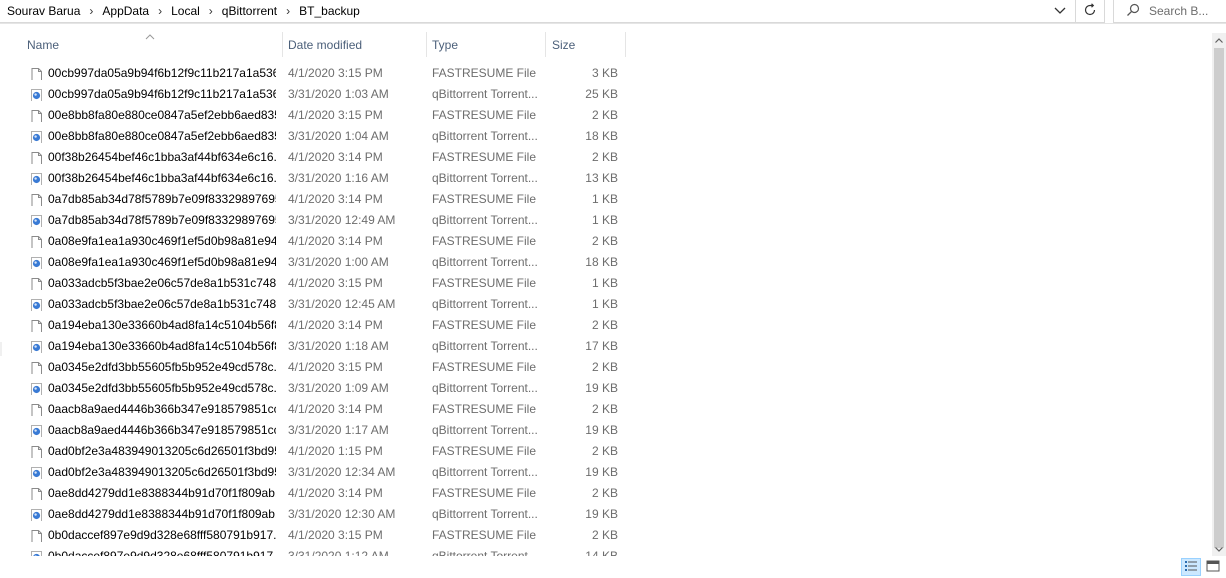 The width and height of the screenshot is (1226, 578). What do you see at coordinates (601, 262) in the screenshot?
I see `file-size: 18 KB` at bounding box center [601, 262].